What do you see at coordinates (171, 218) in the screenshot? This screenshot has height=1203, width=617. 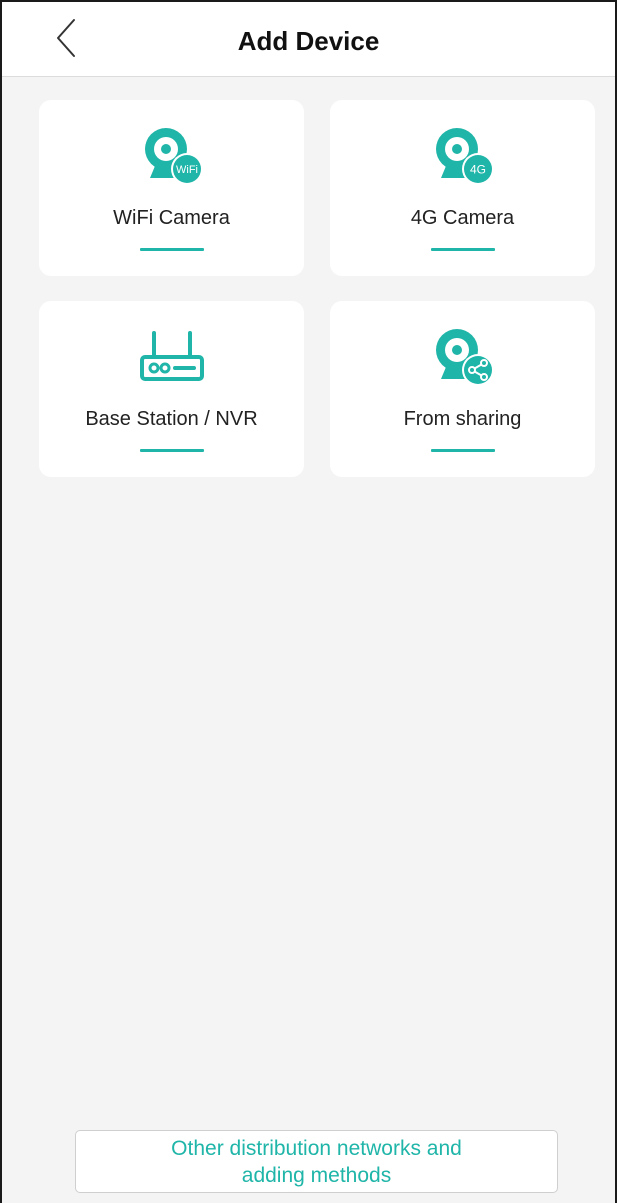 I see `wifi-camera-label: WiFi Camera` at bounding box center [171, 218].